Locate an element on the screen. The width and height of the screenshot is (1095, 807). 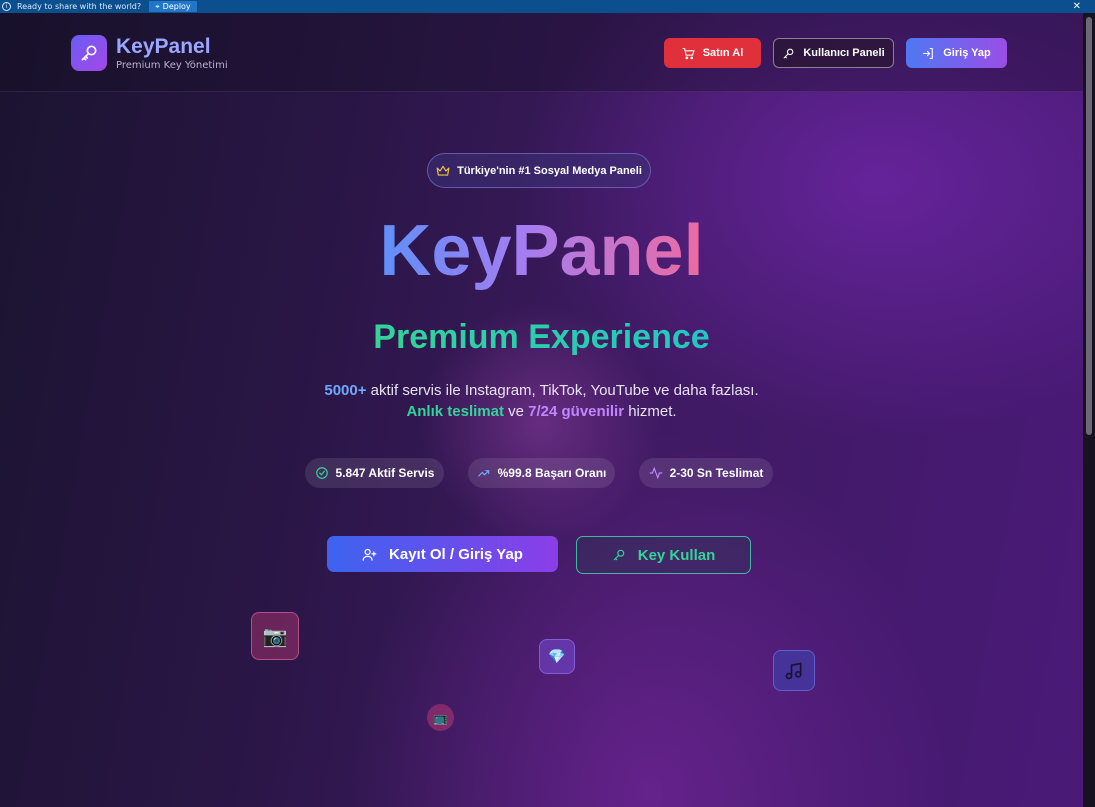
login-button: Giriş Yap is located at coordinates (956, 53).